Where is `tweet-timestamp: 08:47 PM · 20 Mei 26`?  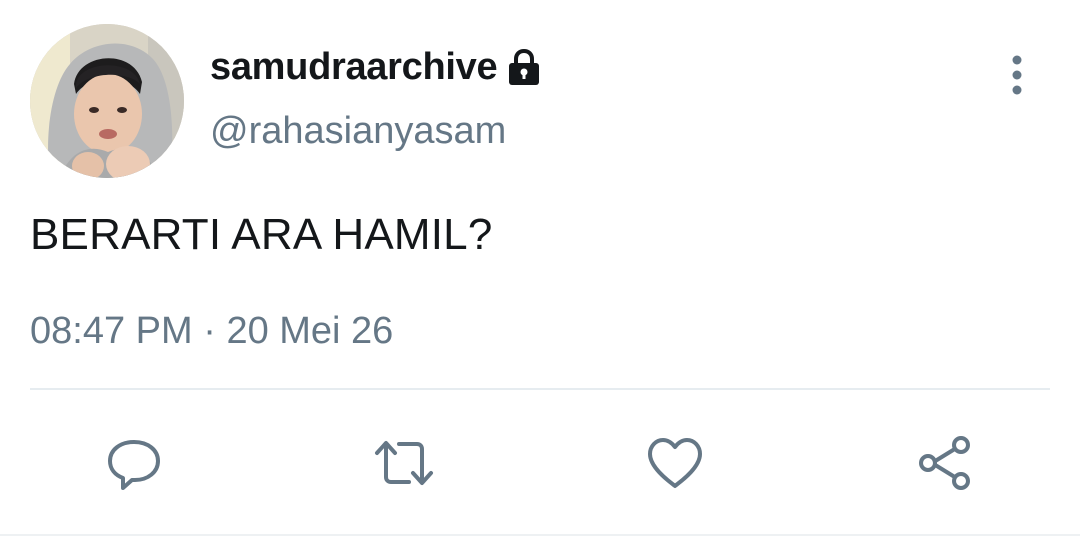
tweet-timestamp: 08:47 PM · 20 Mei 26 is located at coordinates (211, 331).